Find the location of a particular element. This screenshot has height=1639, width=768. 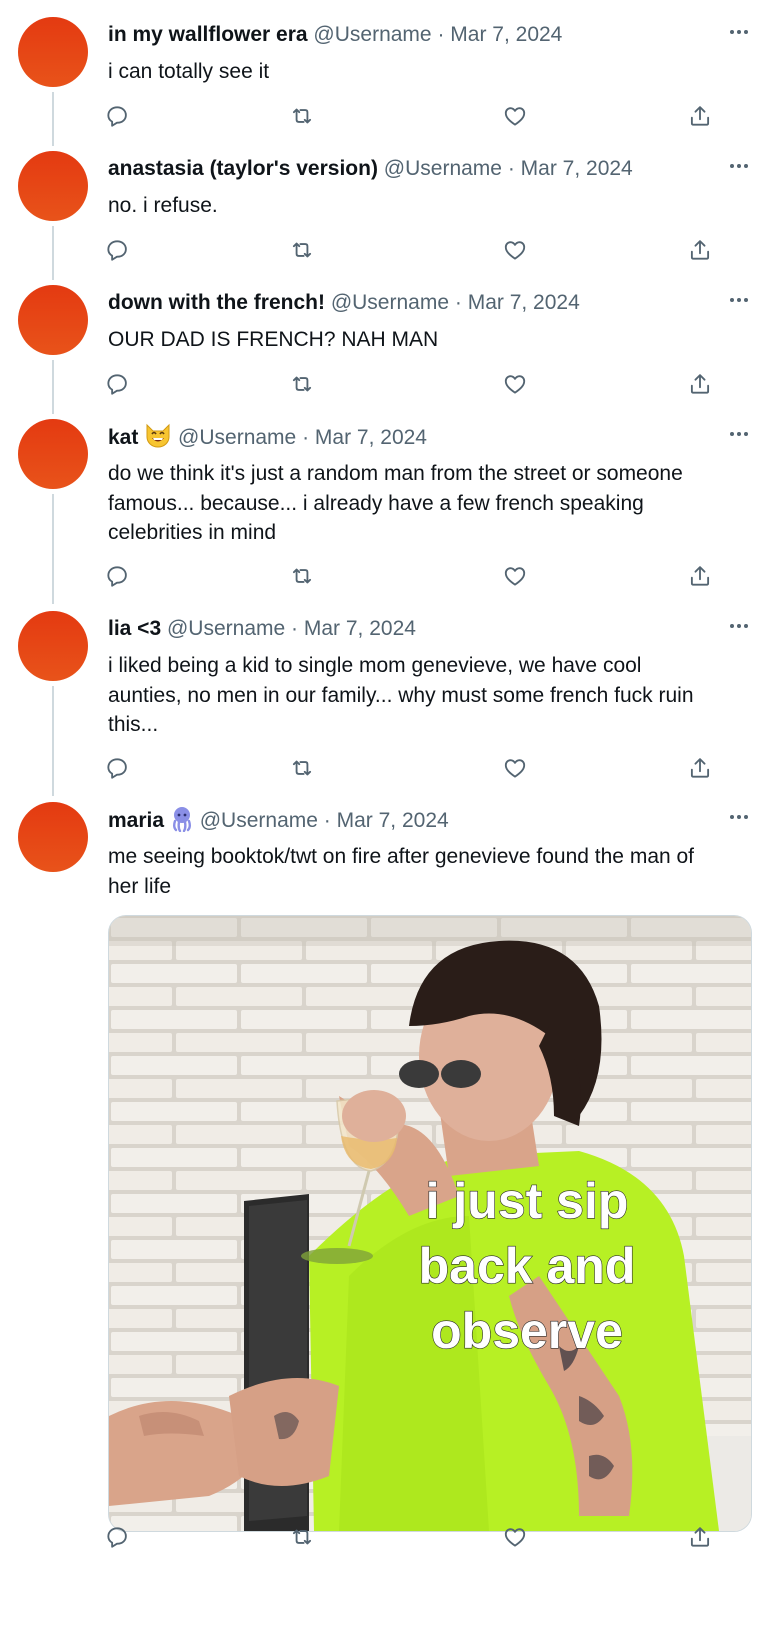

text-line: her life is located at coordinates (140, 886).